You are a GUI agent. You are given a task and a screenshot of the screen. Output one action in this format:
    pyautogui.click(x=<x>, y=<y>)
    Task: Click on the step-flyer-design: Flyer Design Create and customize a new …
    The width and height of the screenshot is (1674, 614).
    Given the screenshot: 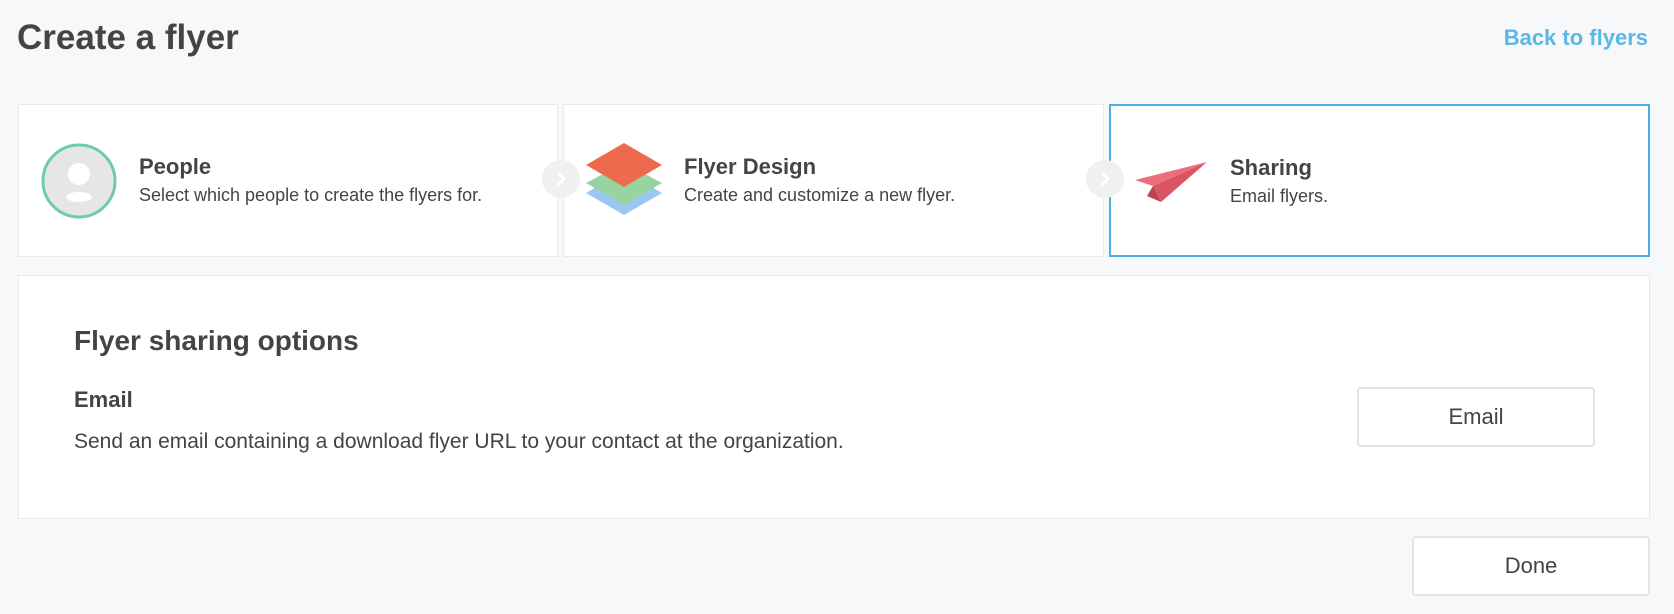 What is the action you would take?
    pyautogui.click(x=833, y=180)
    